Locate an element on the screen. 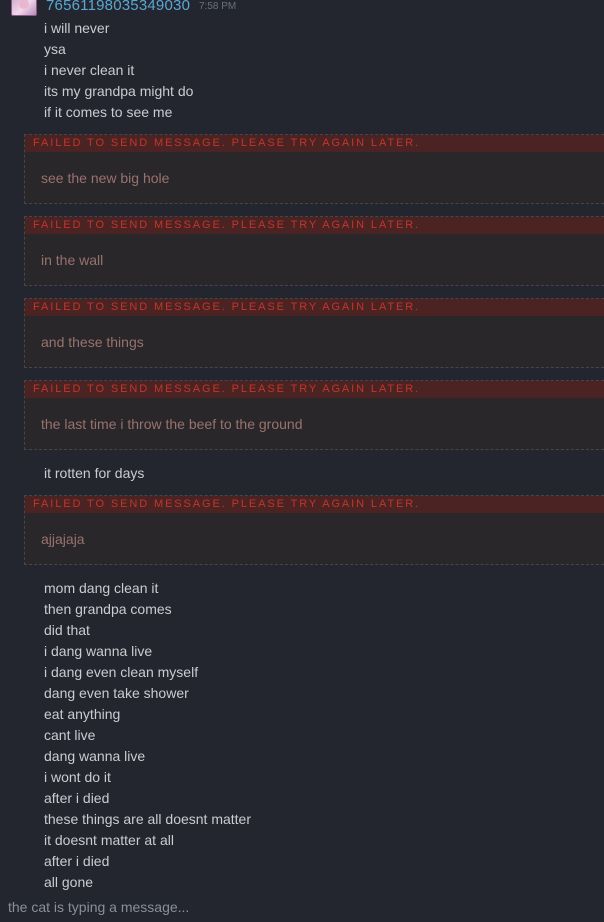 This screenshot has width=604, height=922. chat-message: then grandpa comes is located at coordinates (108, 609).